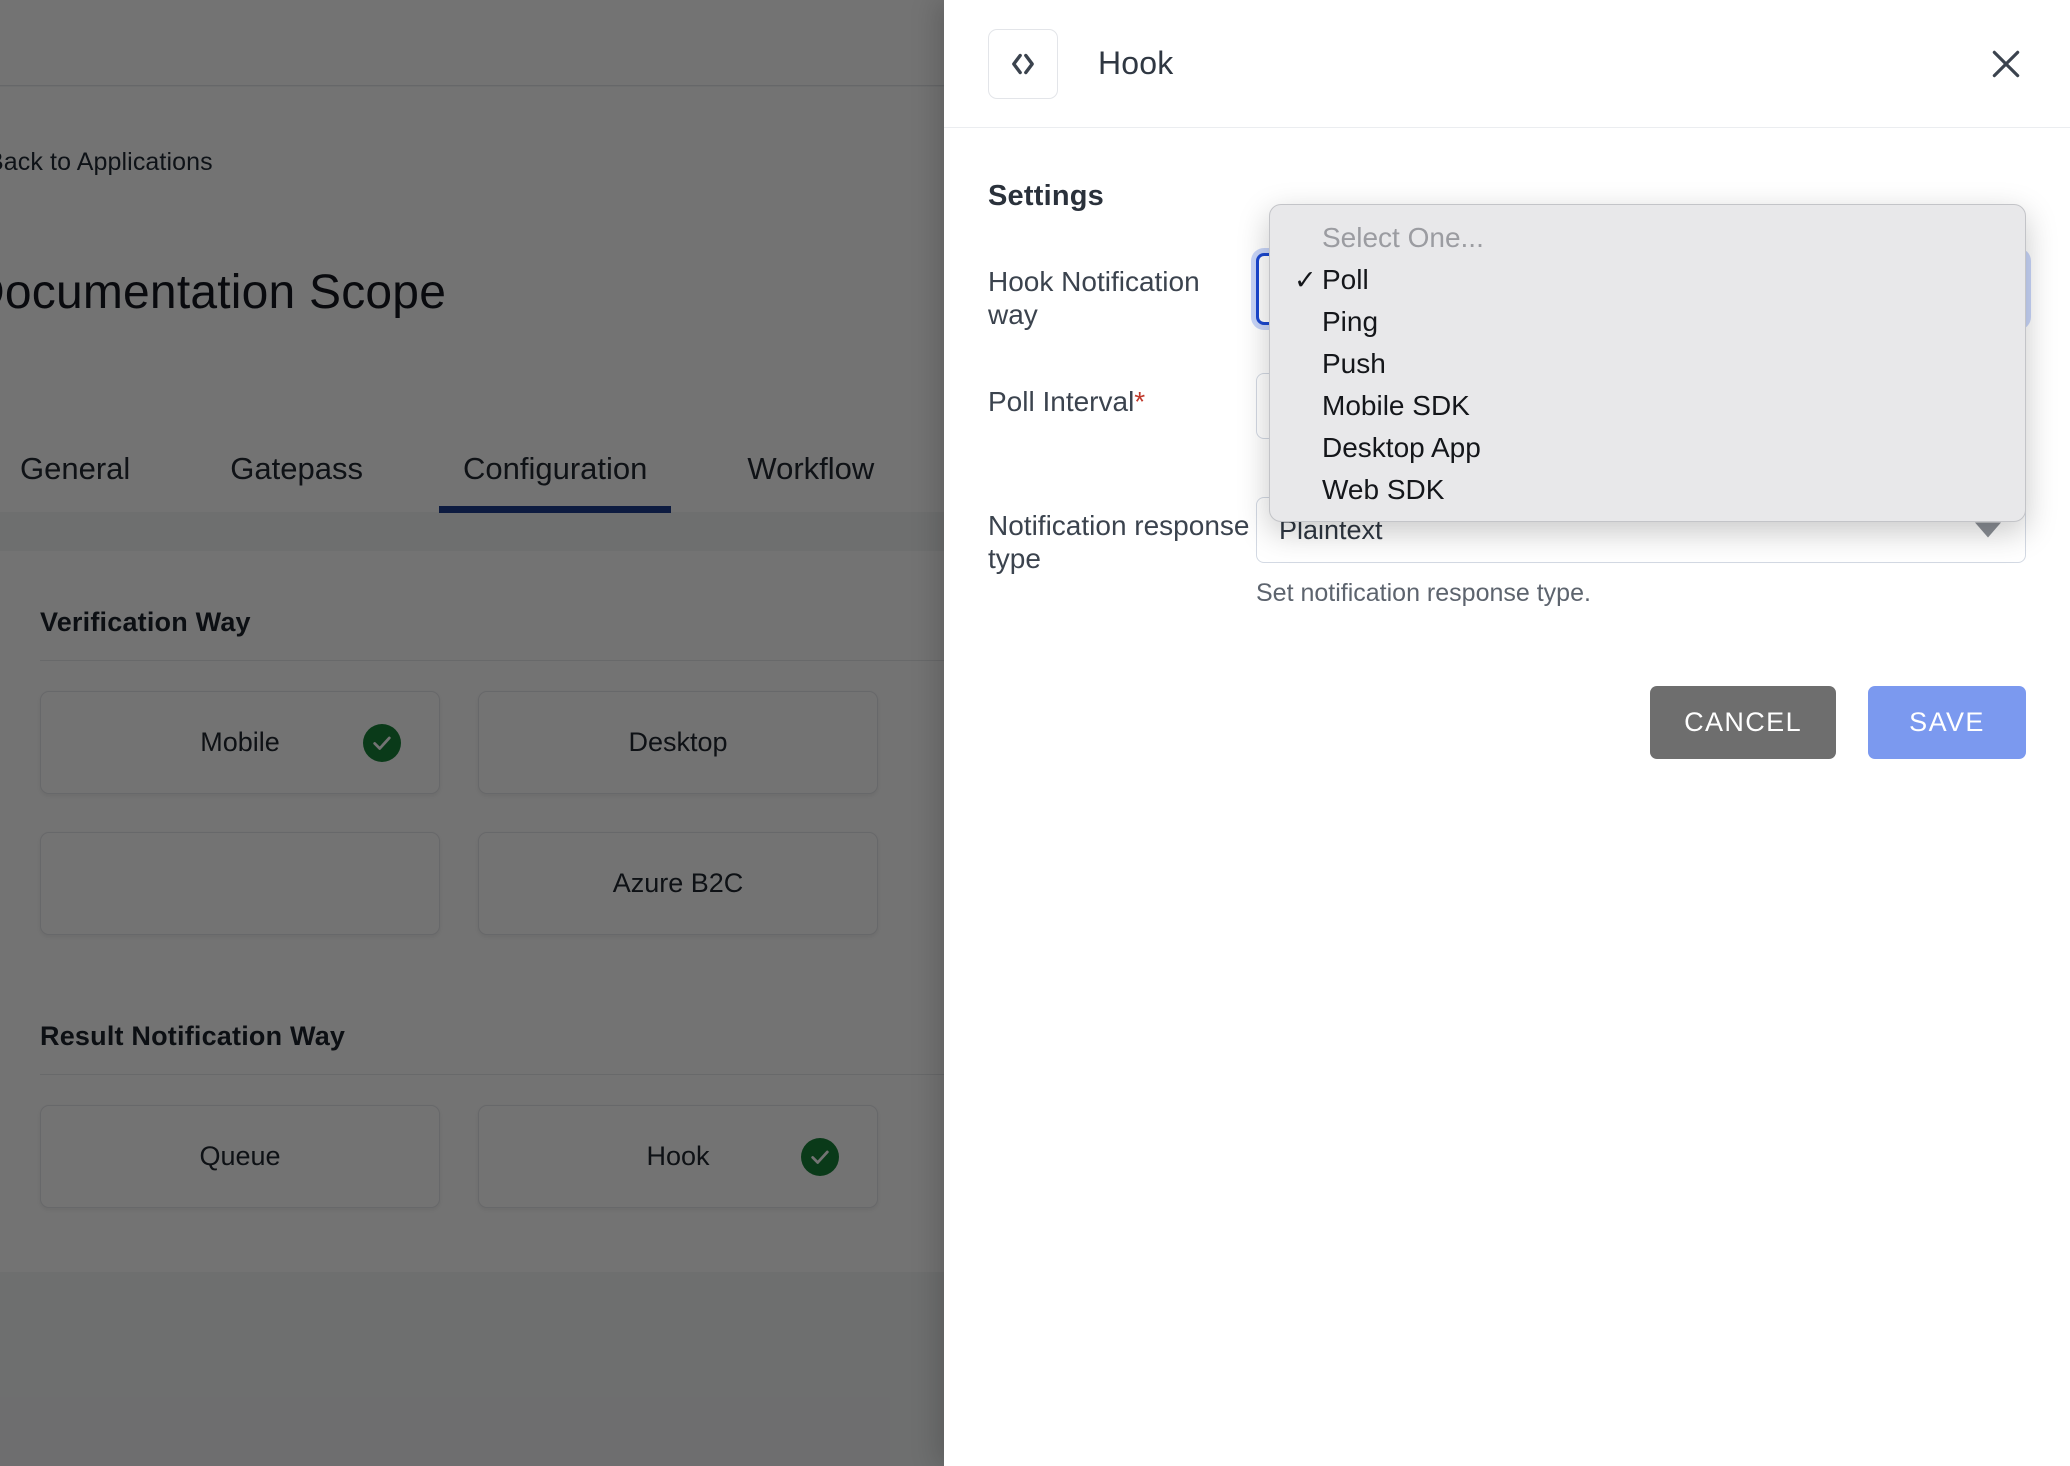 This screenshot has height=1466, width=2070. What do you see at coordinates (1743, 723) in the screenshot?
I see `cancel-button: CANCEL` at bounding box center [1743, 723].